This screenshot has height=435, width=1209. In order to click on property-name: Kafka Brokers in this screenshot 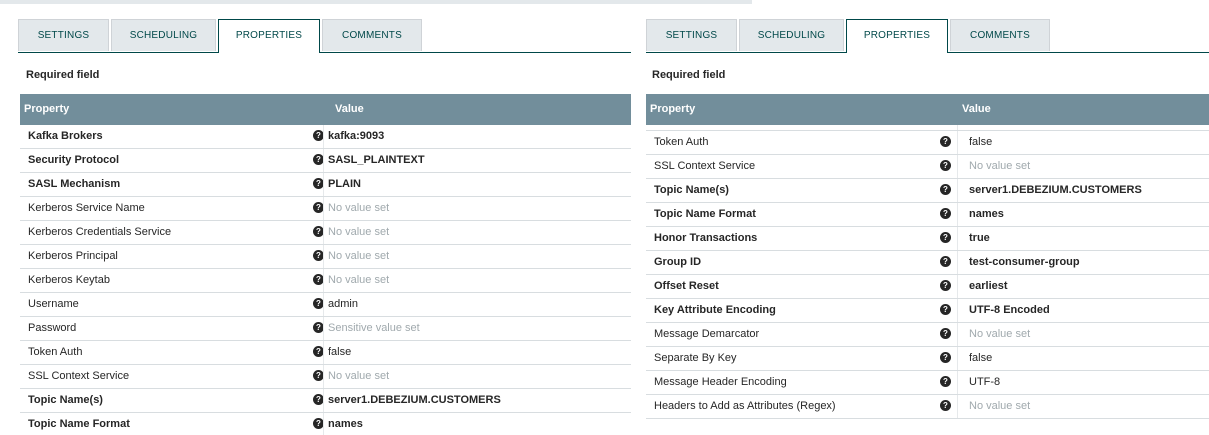, I will do `click(65, 136)`.